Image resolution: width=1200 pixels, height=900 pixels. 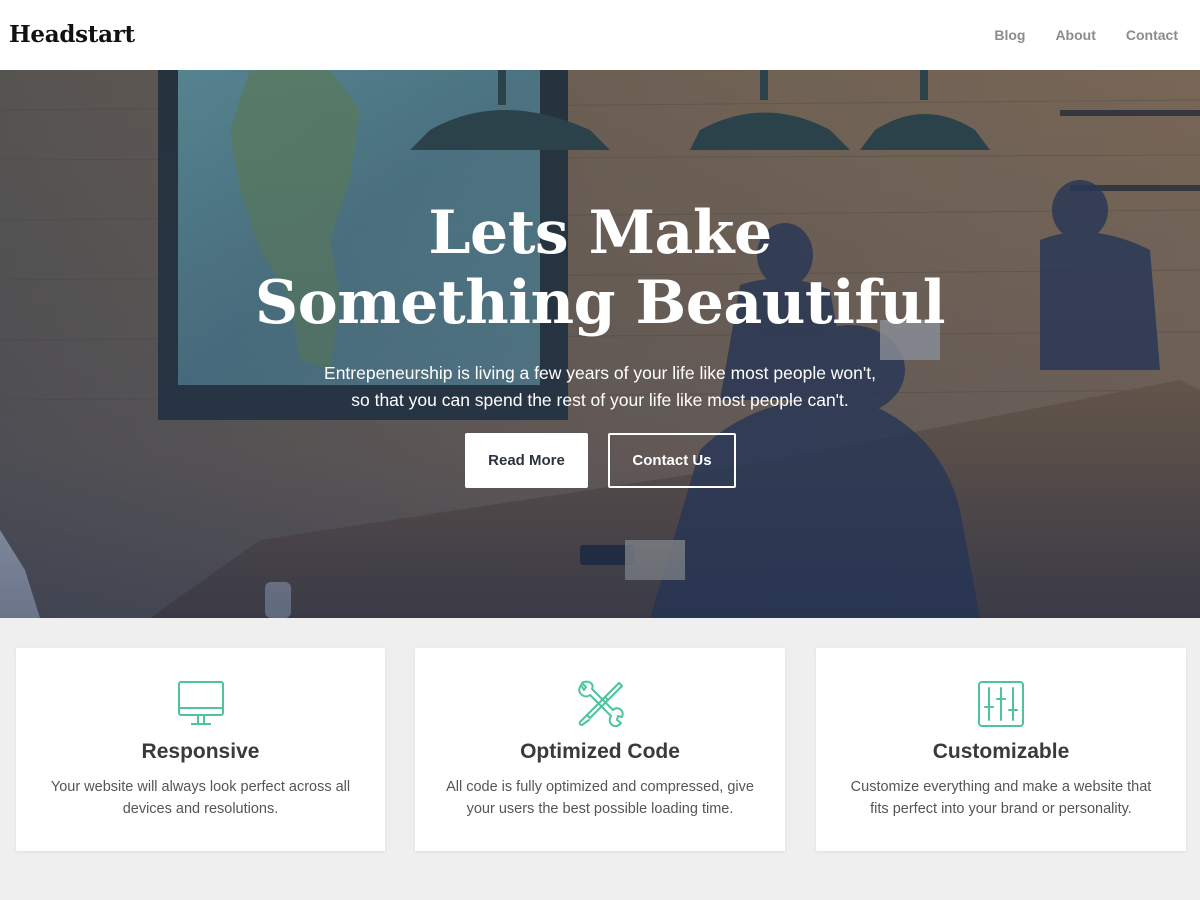 I want to click on feature-title: Optimized Code, so click(x=600, y=751).